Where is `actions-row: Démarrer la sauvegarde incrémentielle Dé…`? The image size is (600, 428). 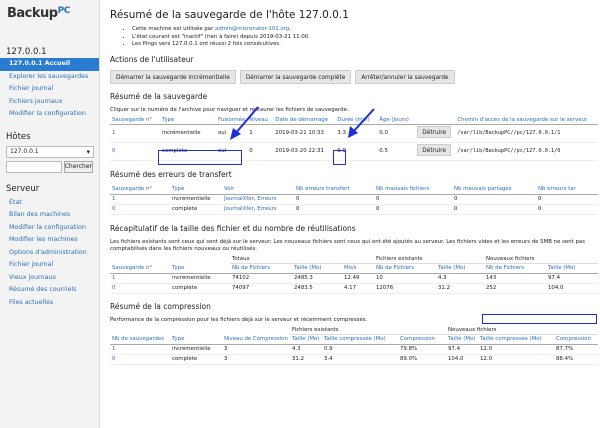 actions-row: Démarrer la sauvegarde incrémentielle Dé… is located at coordinates (354, 76).